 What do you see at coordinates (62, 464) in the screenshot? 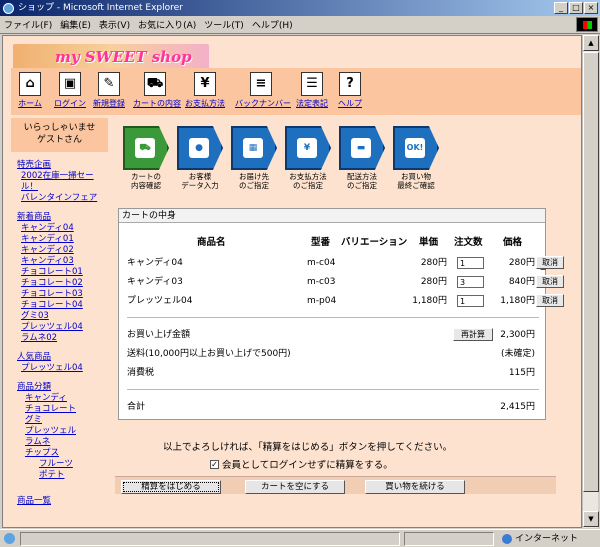
I see `sidebar-sublink: フルーツ` at bounding box center [62, 464].